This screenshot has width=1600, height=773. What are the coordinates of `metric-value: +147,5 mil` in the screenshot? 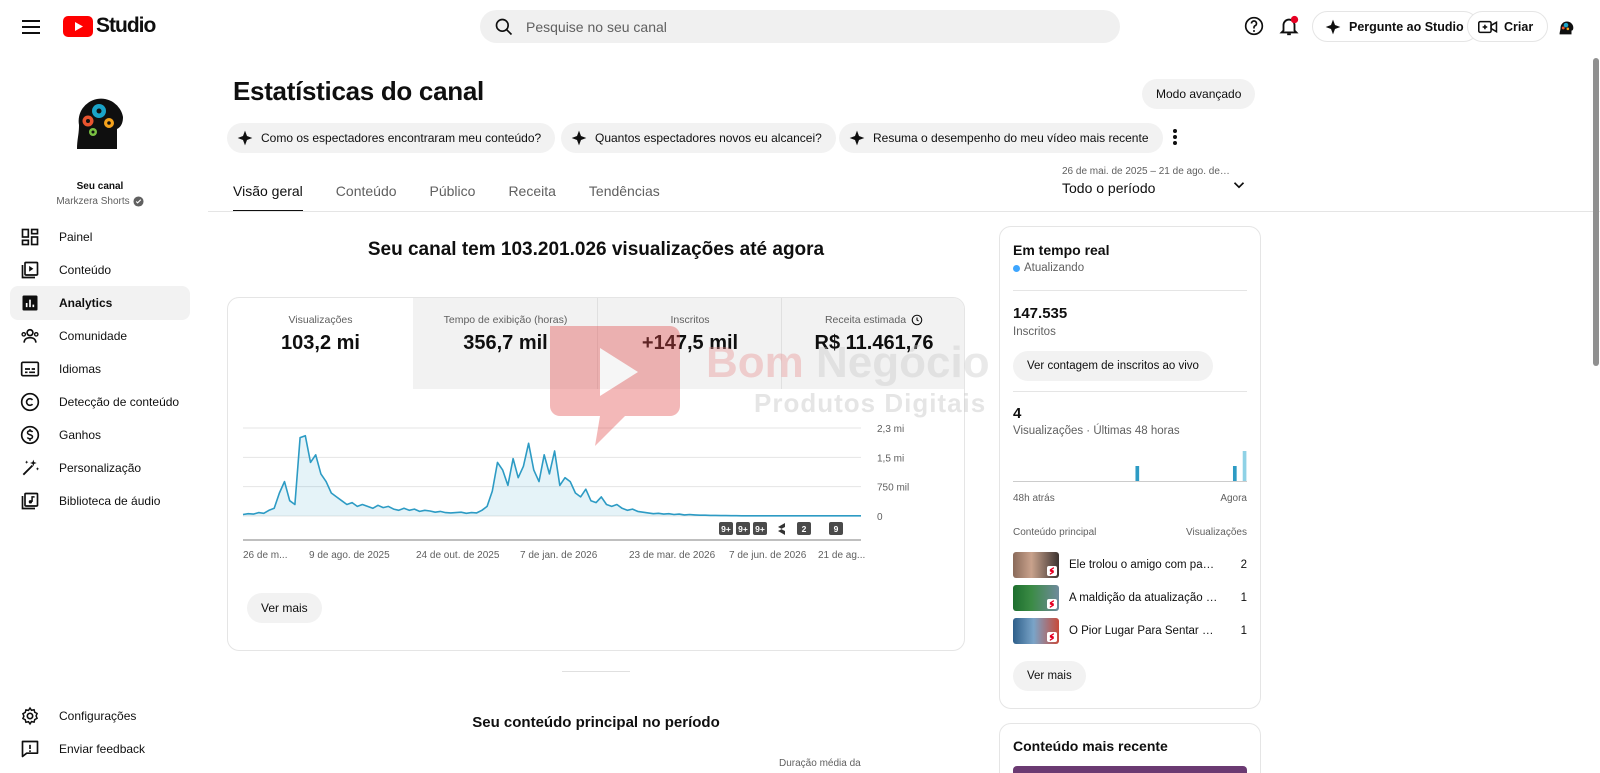 It's located at (690, 343).